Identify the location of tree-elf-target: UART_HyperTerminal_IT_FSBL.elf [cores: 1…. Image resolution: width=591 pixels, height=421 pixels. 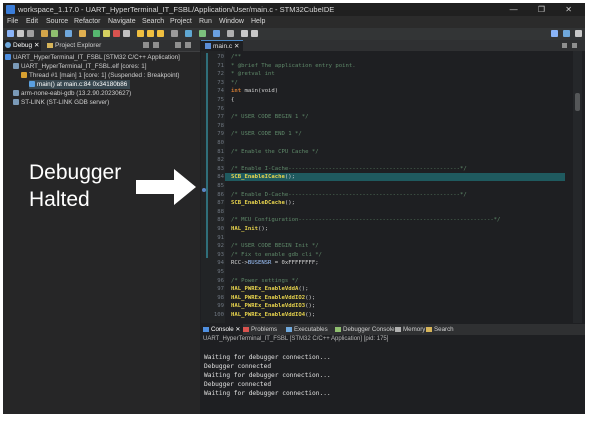
(80, 66).